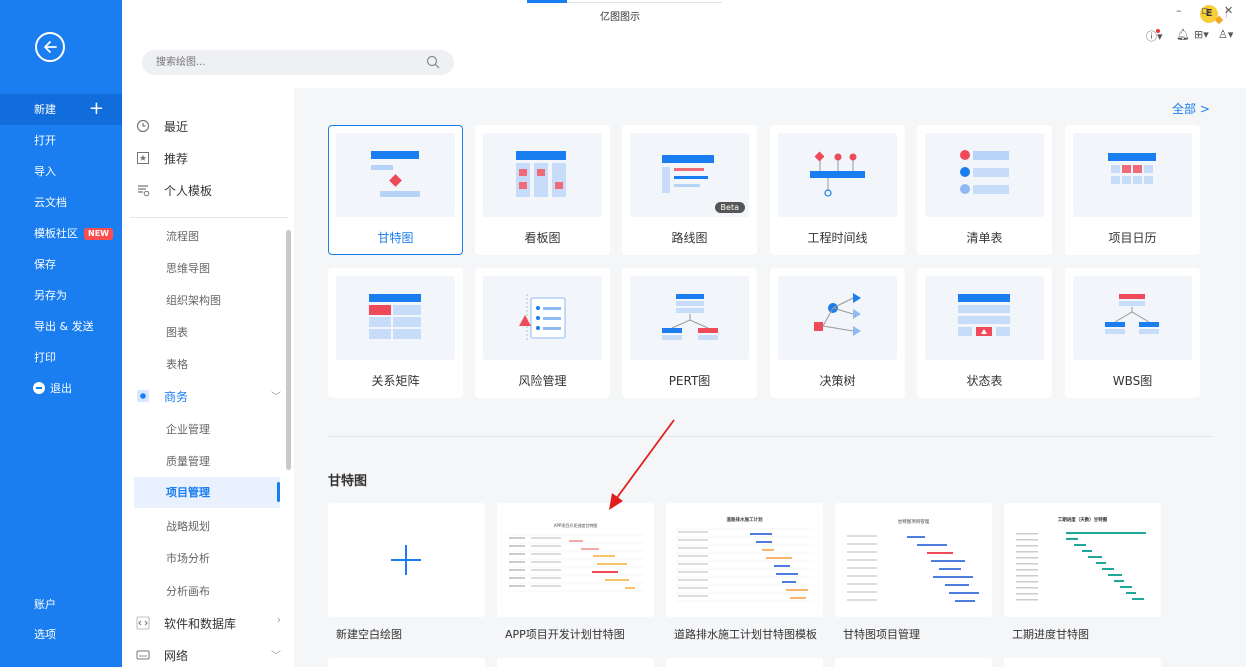 This screenshot has height=667, width=1246. Describe the element at coordinates (984, 333) in the screenshot. I see `tile-status-table: 状态表` at that location.